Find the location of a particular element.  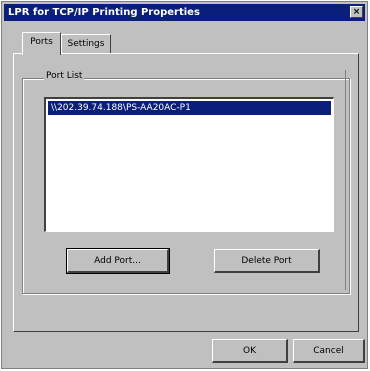

delete-port-button: Delete Port is located at coordinates (267, 261).